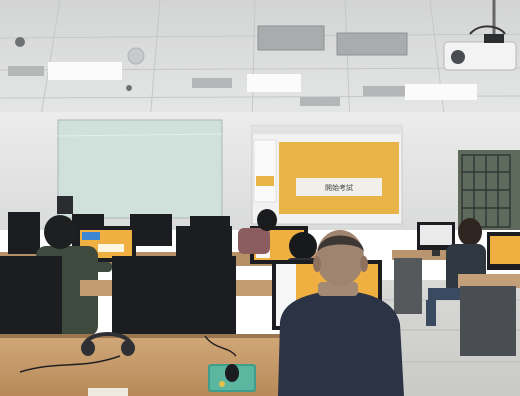 The height and width of the screenshot is (396, 520). What do you see at coordinates (488, 321) in the screenshot?
I see `right-near-cabinet` at bounding box center [488, 321].